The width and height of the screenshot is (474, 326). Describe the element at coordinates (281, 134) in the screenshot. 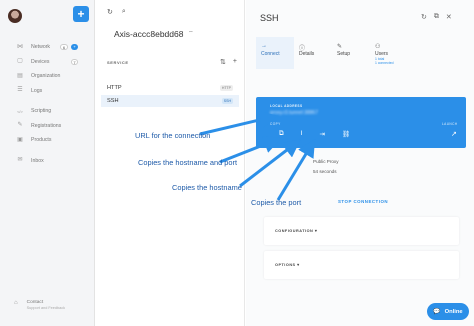

I see `copy-url-icon: ⧉` at that location.